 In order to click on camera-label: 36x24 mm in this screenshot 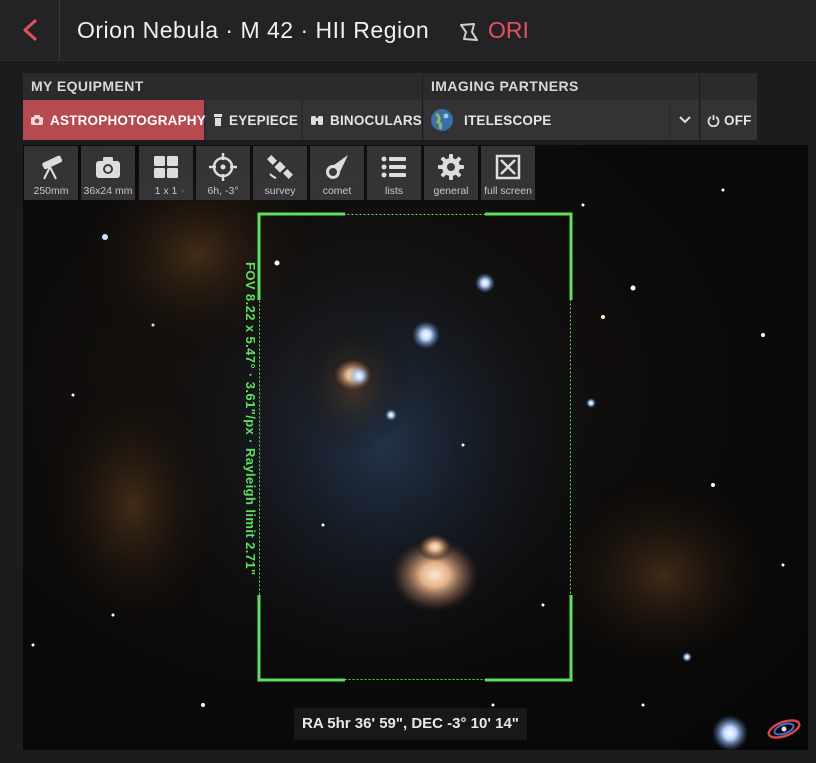, I will do `click(108, 191)`.